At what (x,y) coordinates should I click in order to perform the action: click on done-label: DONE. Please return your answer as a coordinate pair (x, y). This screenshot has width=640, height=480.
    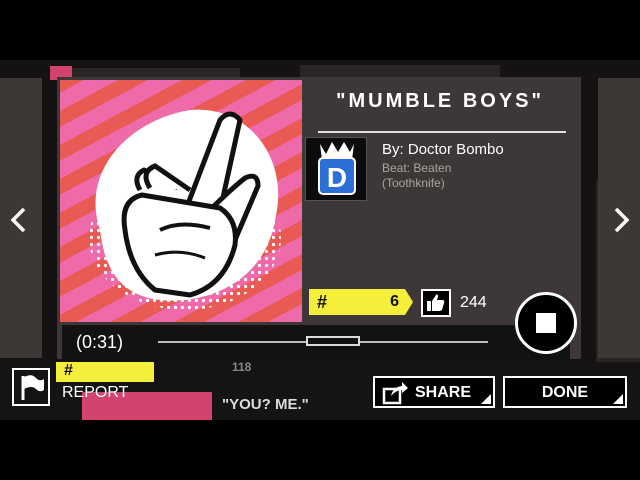
    Looking at the image, I should click on (565, 392).